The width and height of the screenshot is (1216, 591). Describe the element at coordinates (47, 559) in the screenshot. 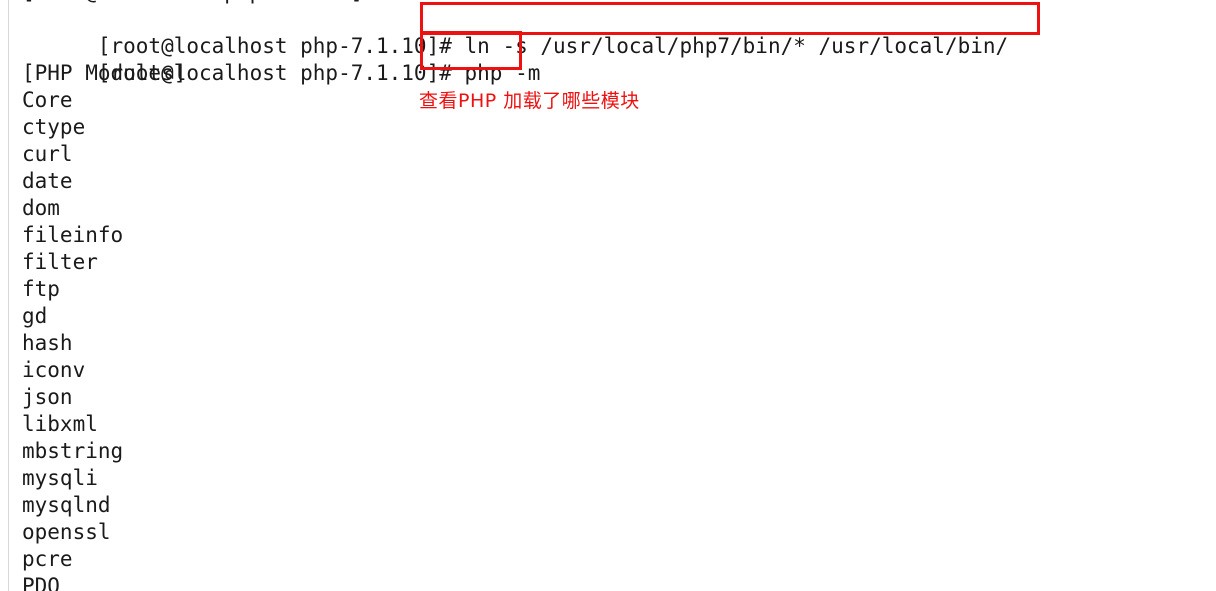

I see `module-list-item: pcre` at that location.